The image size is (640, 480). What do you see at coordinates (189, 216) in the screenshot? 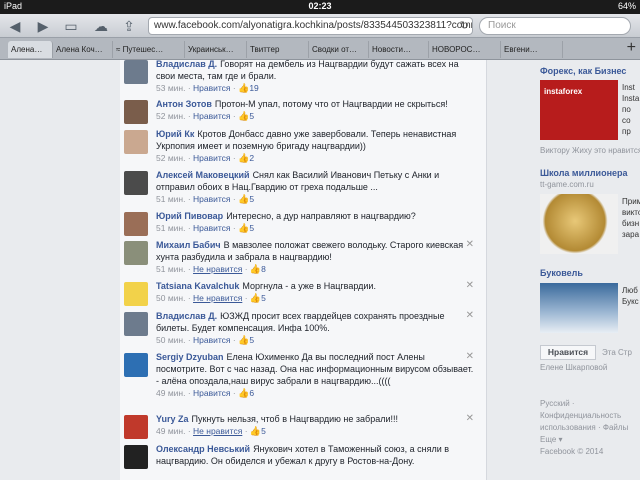
I see `comment-author: Юрий Пивовар` at bounding box center [189, 216].